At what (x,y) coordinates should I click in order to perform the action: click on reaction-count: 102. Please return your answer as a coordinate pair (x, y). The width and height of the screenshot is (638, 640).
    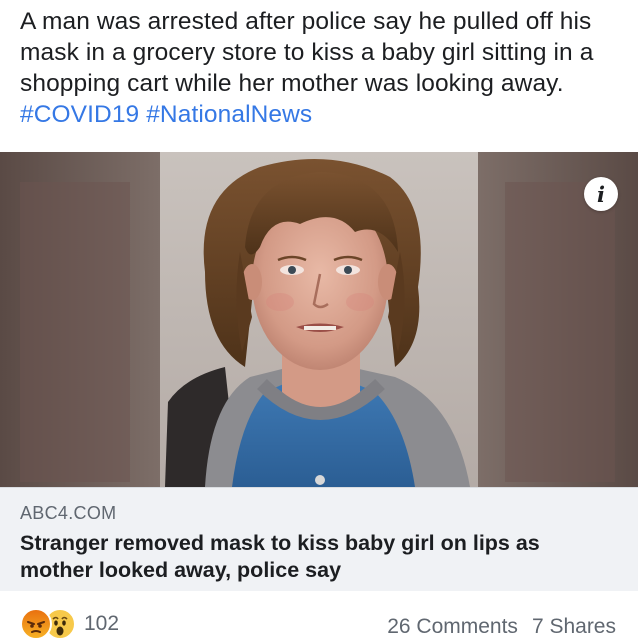
    Looking at the image, I should click on (102, 623).